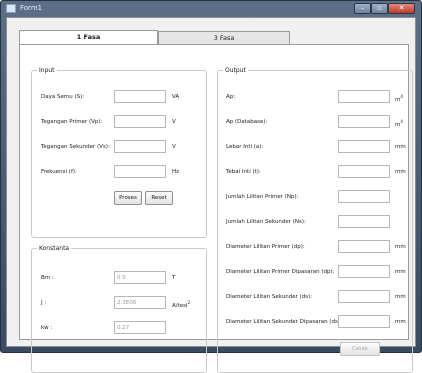 This screenshot has height=373, width=422. What do you see at coordinates (399, 98) in the screenshot?
I see `ap-unit: m4` at bounding box center [399, 98].